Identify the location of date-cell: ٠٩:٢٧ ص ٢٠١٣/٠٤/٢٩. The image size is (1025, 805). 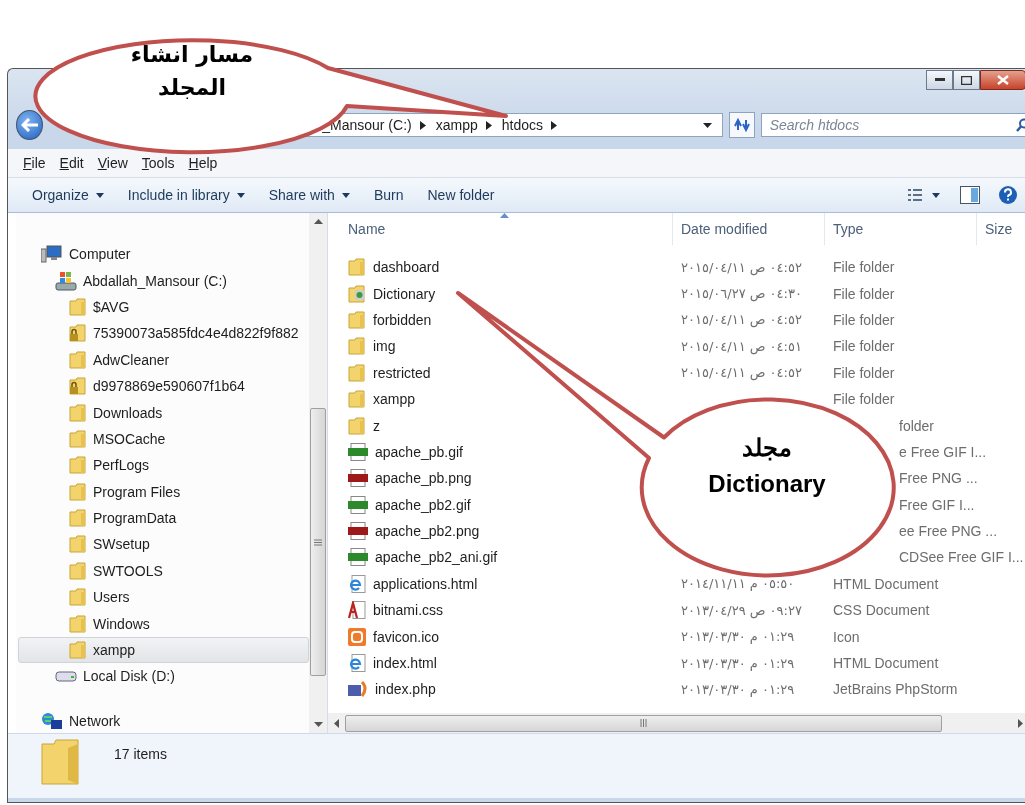
(741, 610).